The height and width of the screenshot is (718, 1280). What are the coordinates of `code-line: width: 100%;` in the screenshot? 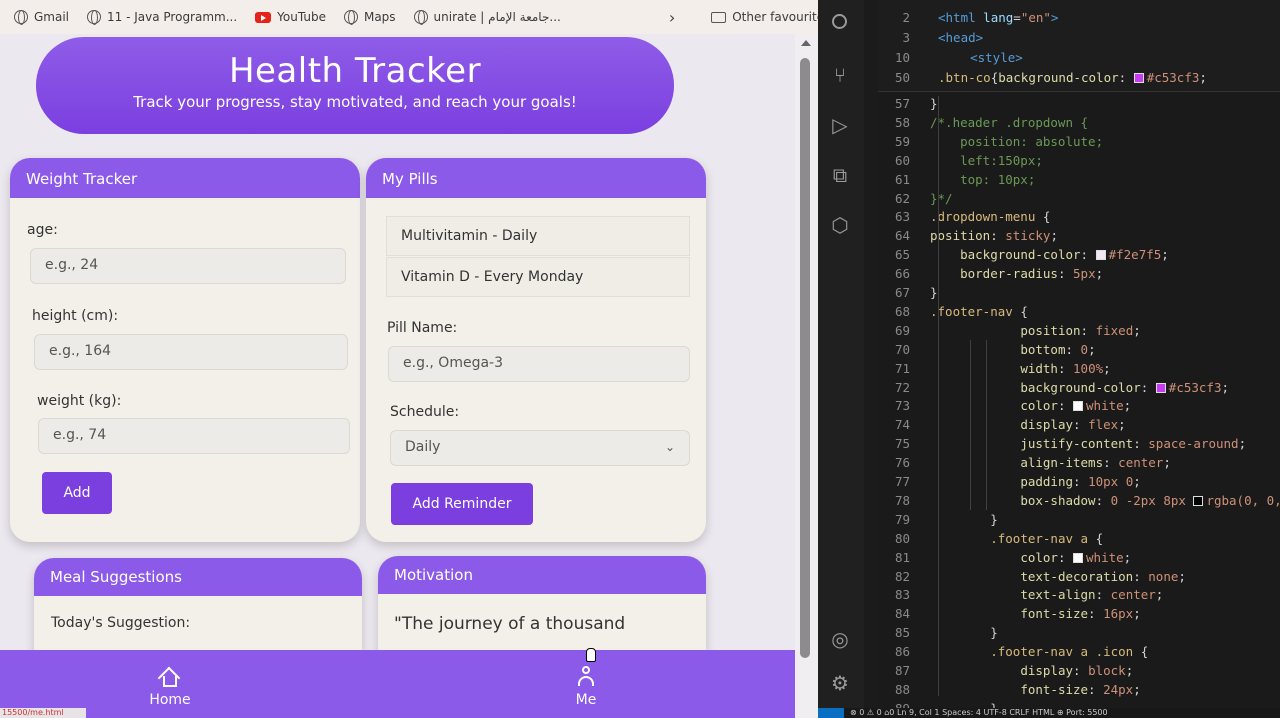 It's located at (1020, 368).